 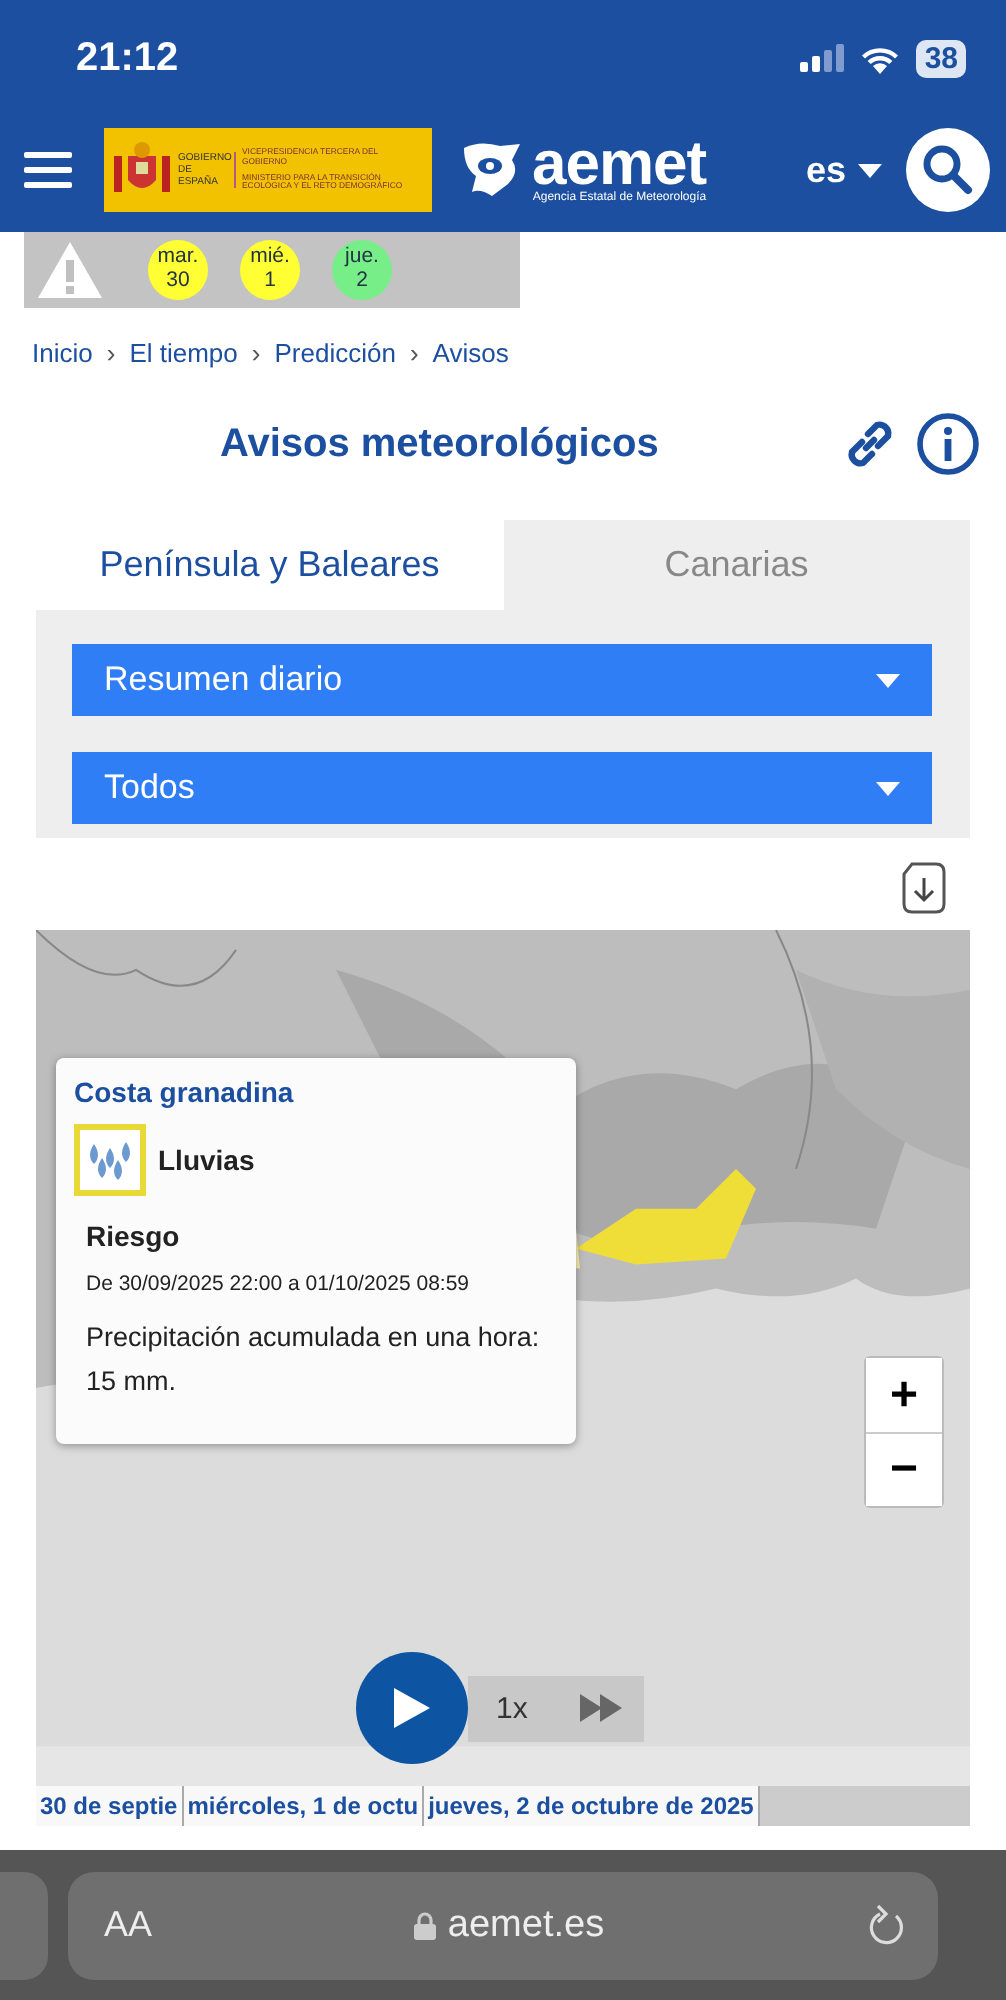 I want to click on status-time: 21:12, so click(x=127, y=58).